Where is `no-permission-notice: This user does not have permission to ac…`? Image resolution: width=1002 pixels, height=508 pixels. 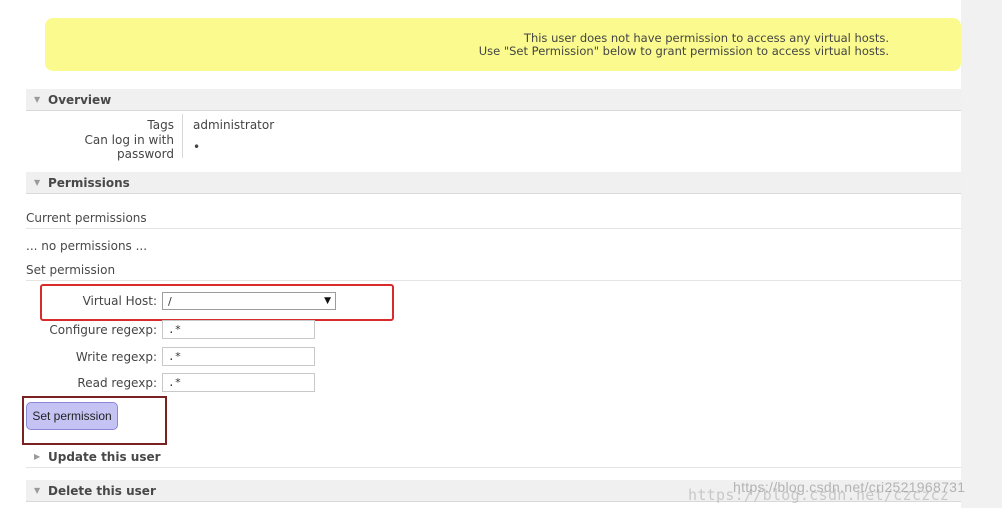 no-permission-notice: This user does not have permission to ac… is located at coordinates (503, 44).